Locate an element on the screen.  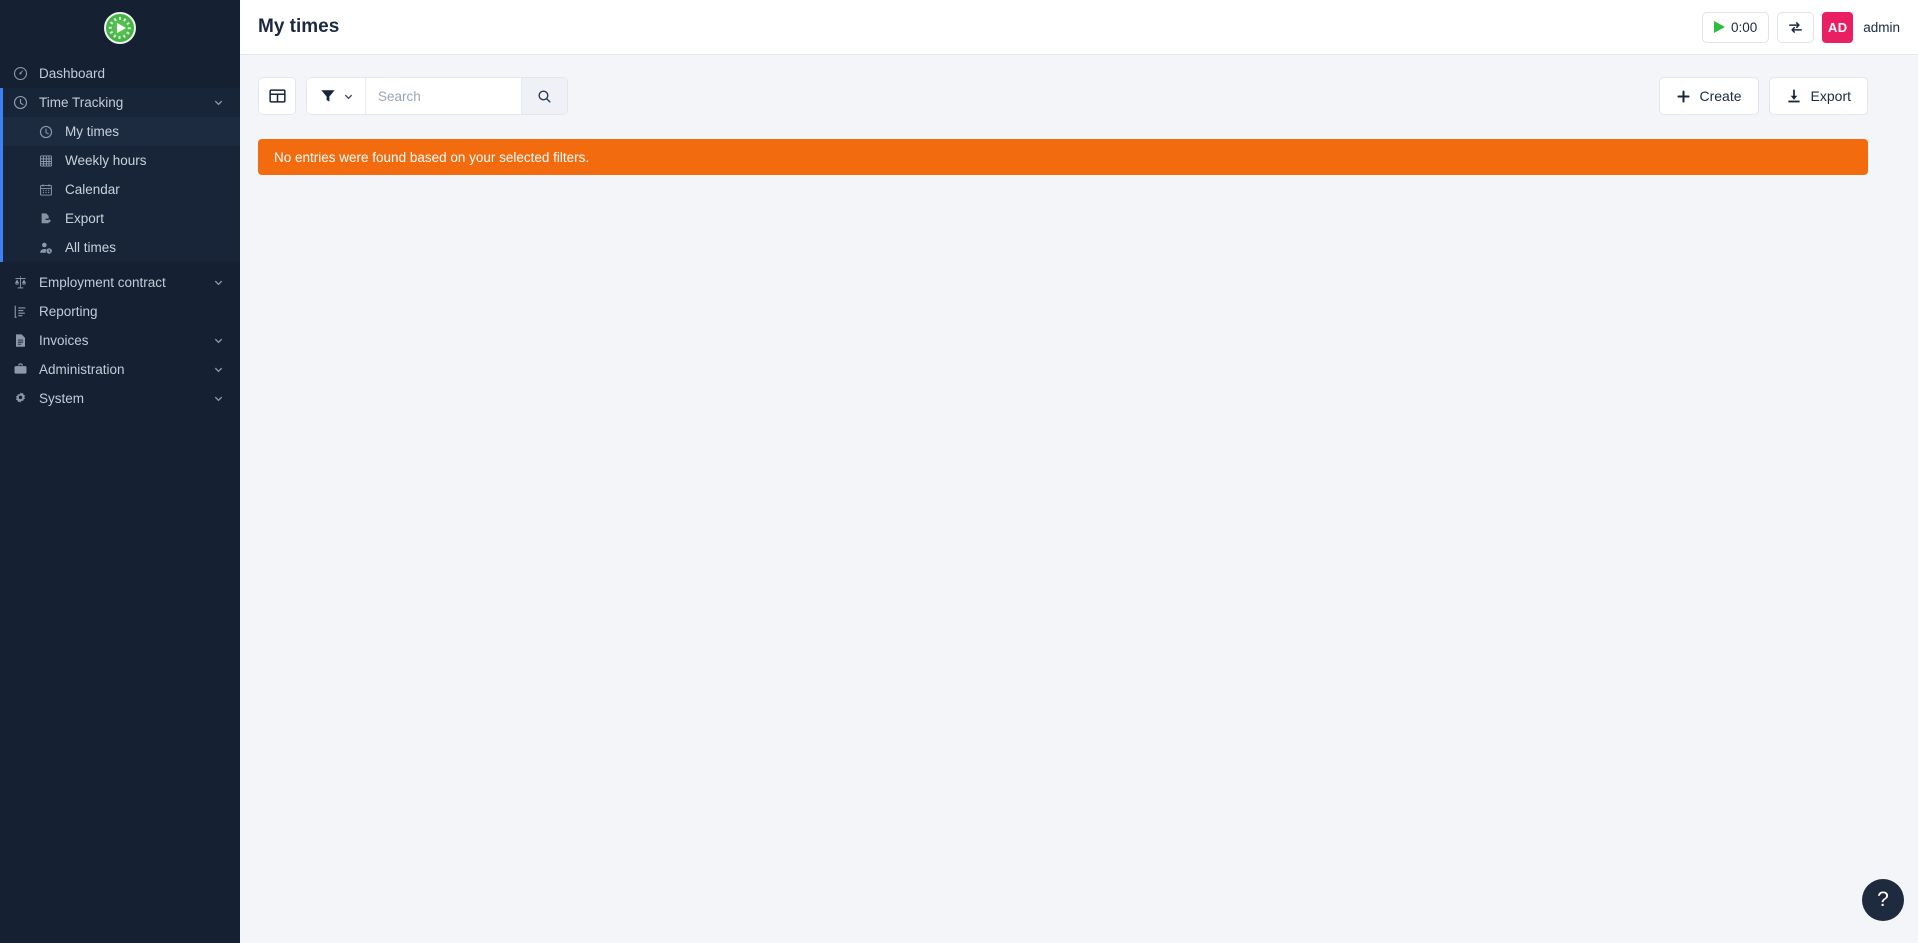
create-button-label: Create is located at coordinates (1720, 96).